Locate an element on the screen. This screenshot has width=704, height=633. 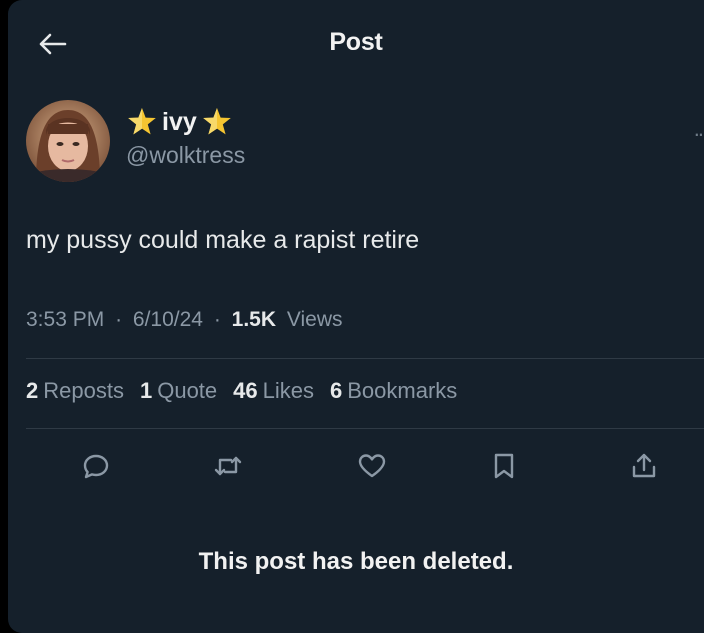
reply-button is located at coordinates (96, 466).